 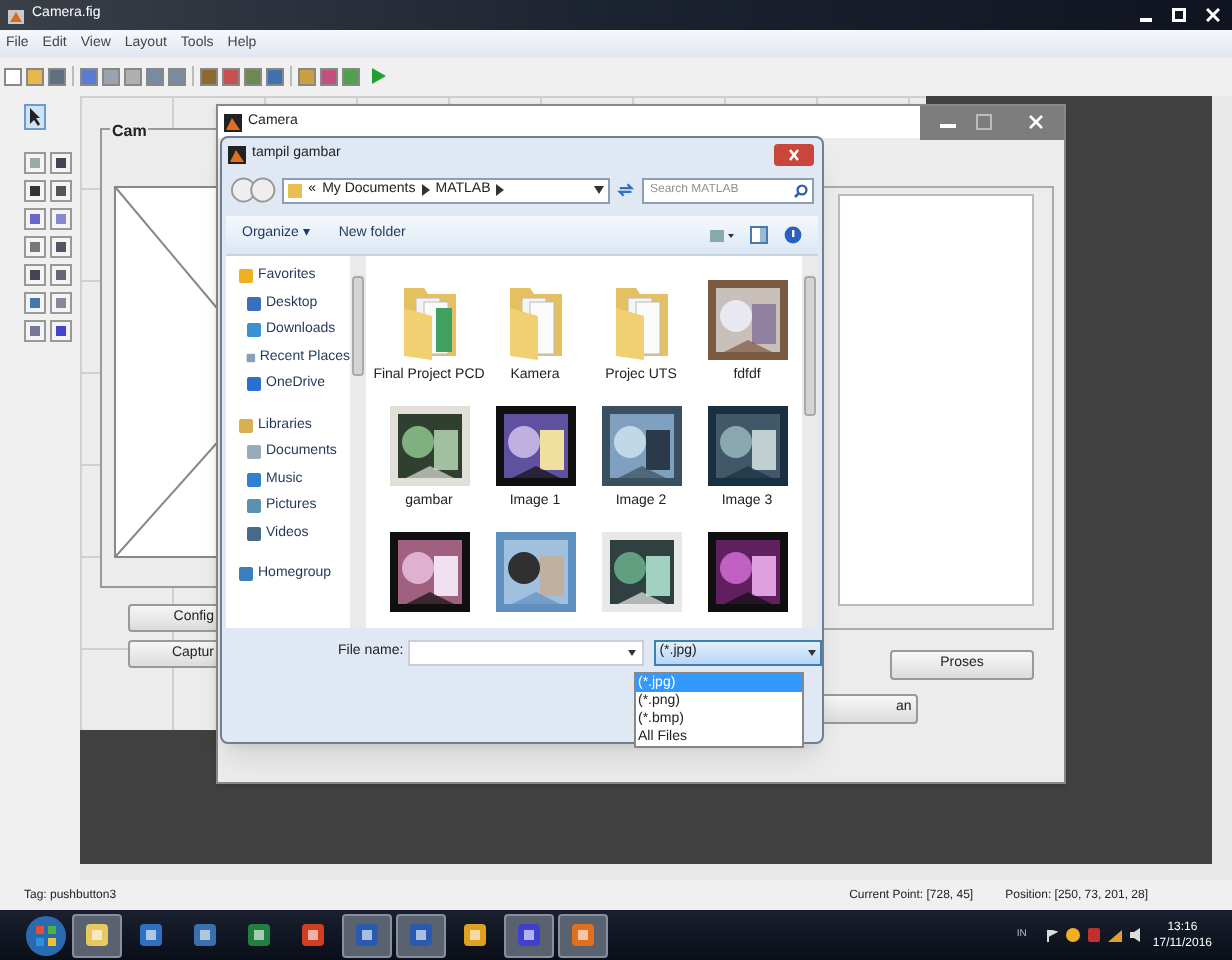 What do you see at coordinates (253, 190) in the screenshot?
I see `back-forward-icon` at bounding box center [253, 190].